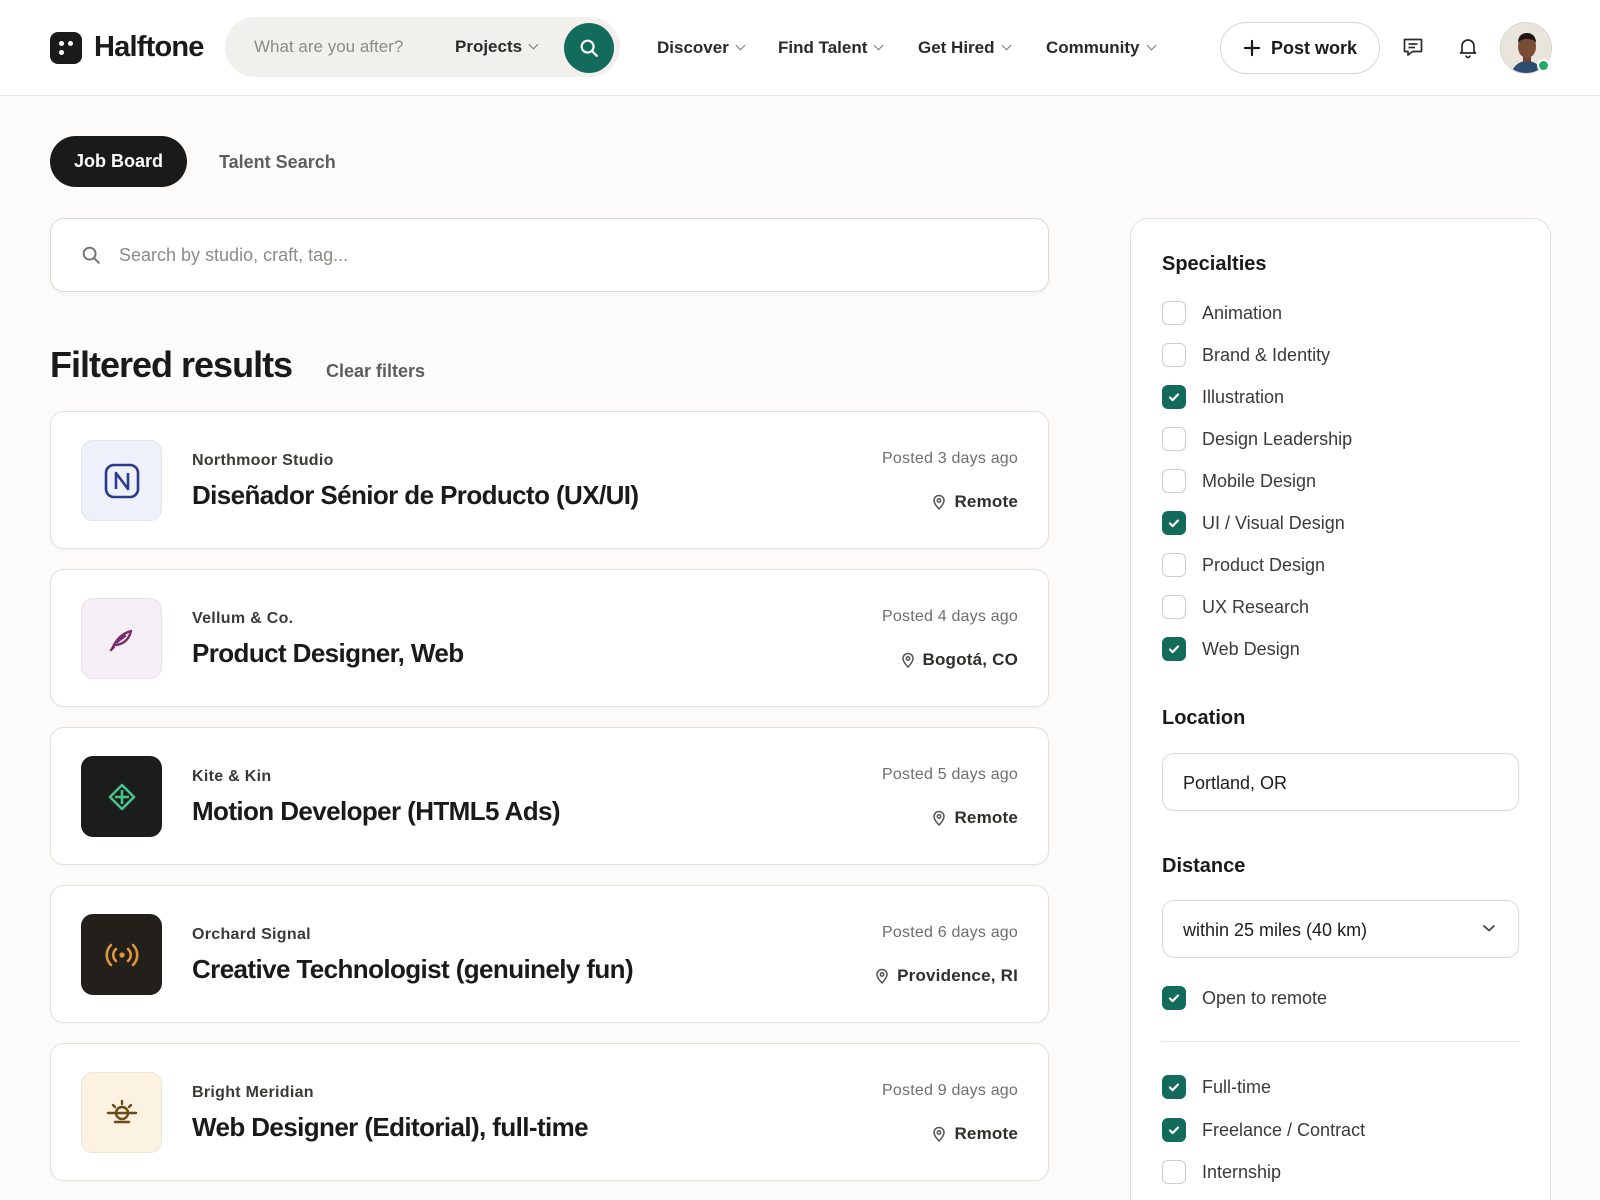  I want to click on global-search-button, so click(589, 48).